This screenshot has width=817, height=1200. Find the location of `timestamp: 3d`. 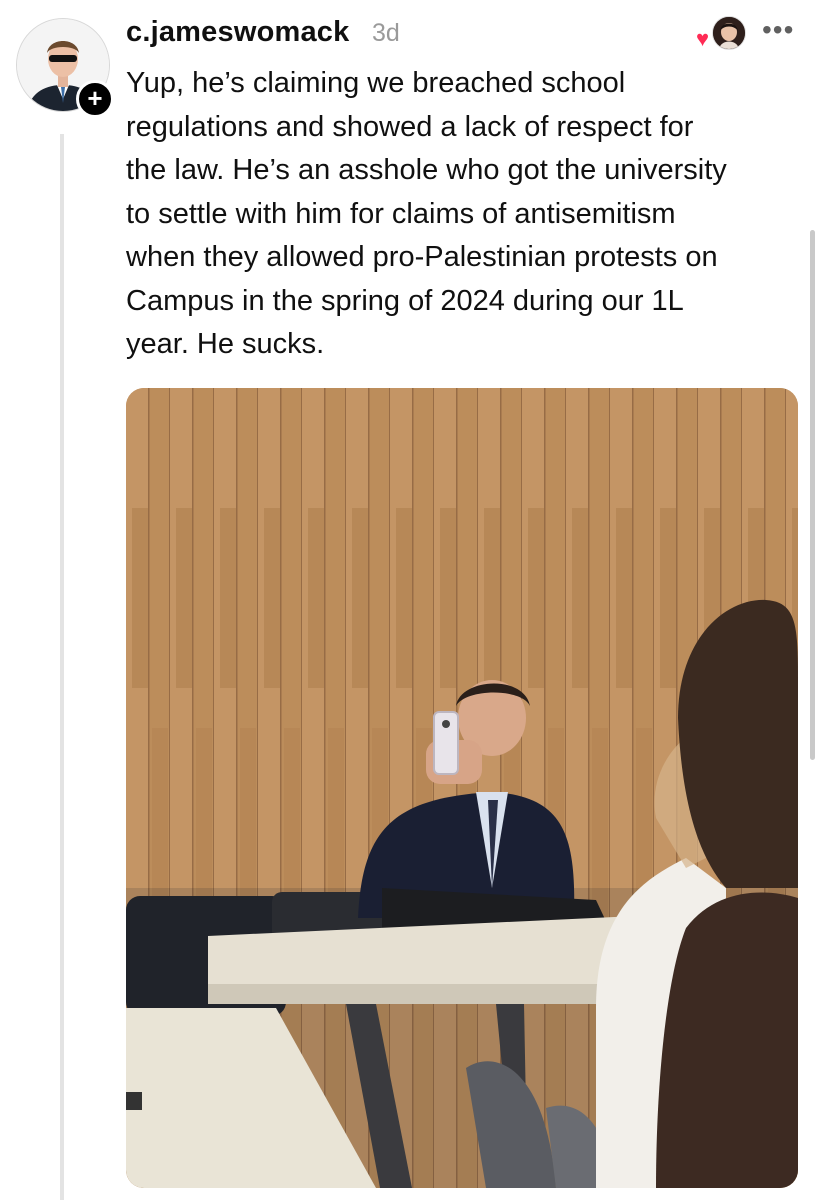

timestamp: 3d is located at coordinates (386, 33).